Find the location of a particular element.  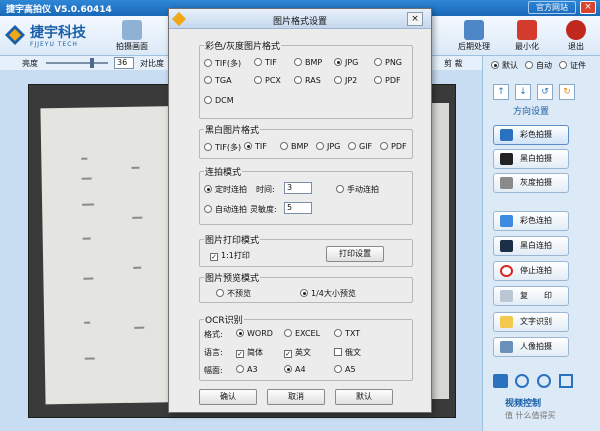

bw-capture-button: 黑白拍摄 is located at coordinates (531, 159).